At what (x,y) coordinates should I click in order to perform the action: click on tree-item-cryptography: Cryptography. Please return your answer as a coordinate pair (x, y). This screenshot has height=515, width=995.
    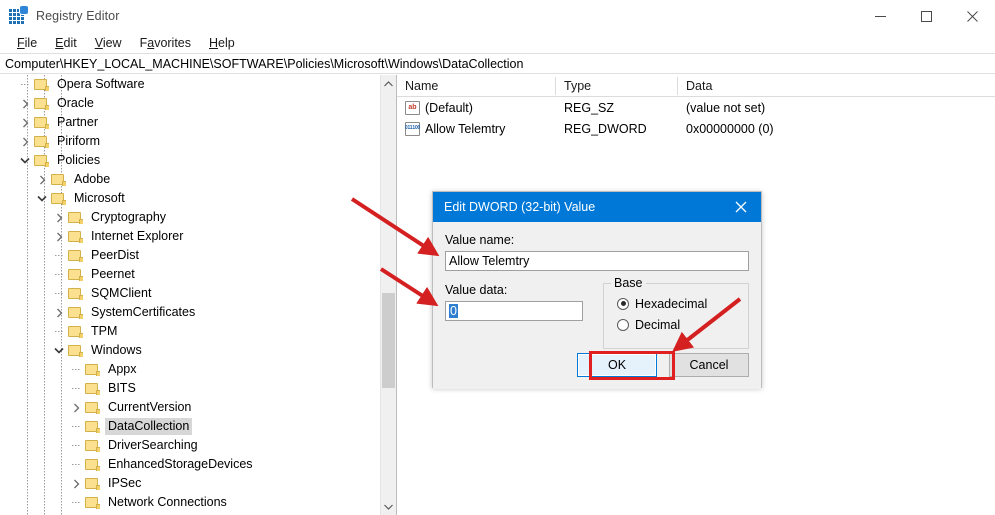
    Looking at the image, I should click on (190, 217).